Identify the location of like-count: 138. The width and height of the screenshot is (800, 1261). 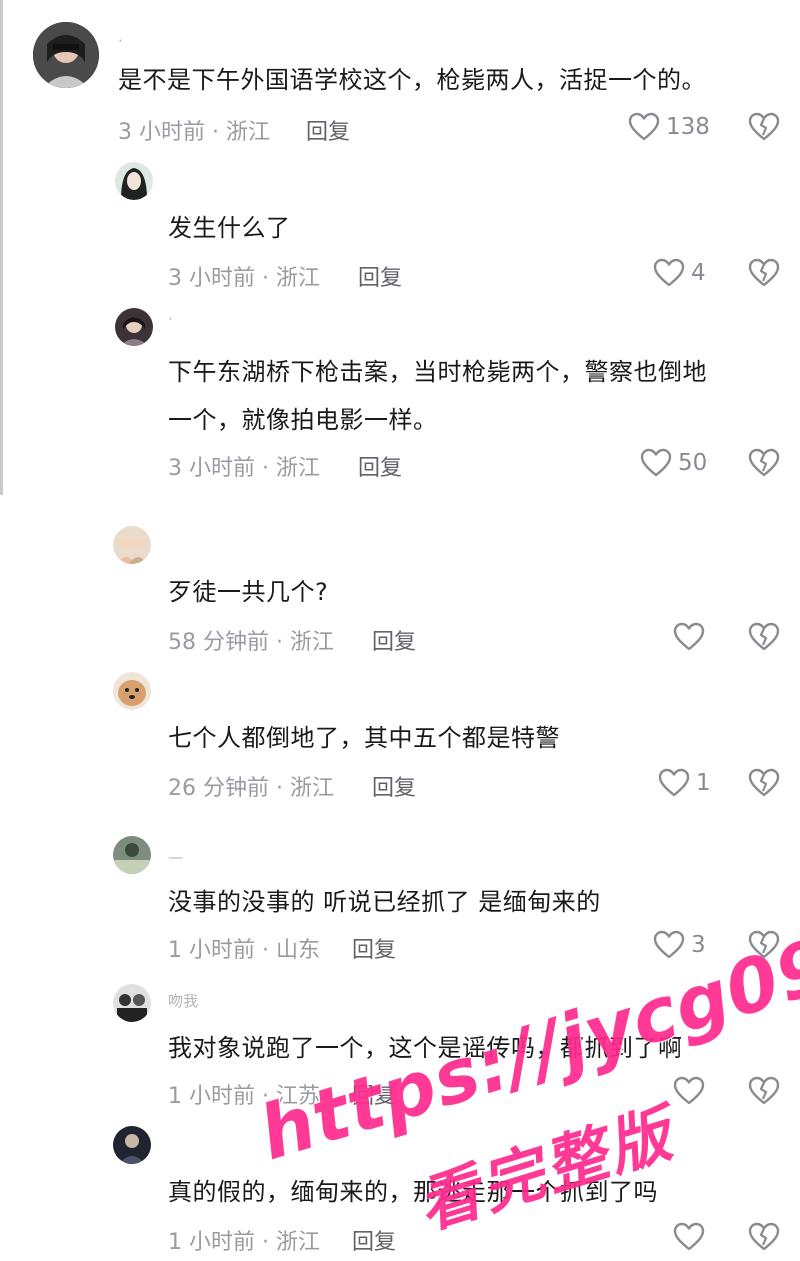
(688, 127).